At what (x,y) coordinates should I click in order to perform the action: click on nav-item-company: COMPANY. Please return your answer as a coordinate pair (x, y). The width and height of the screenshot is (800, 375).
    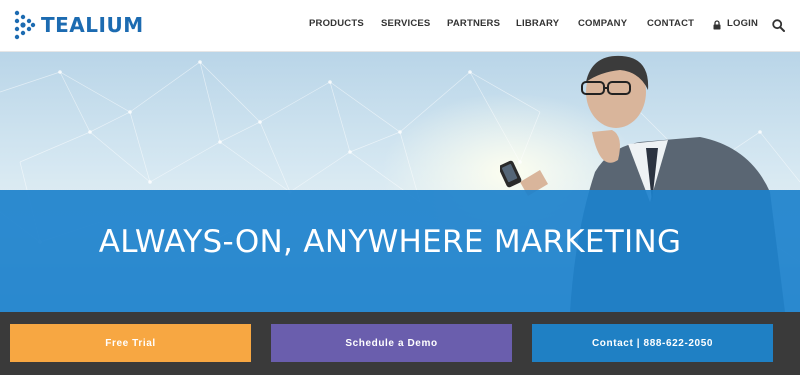
    Looking at the image, I should click on (602, 23).